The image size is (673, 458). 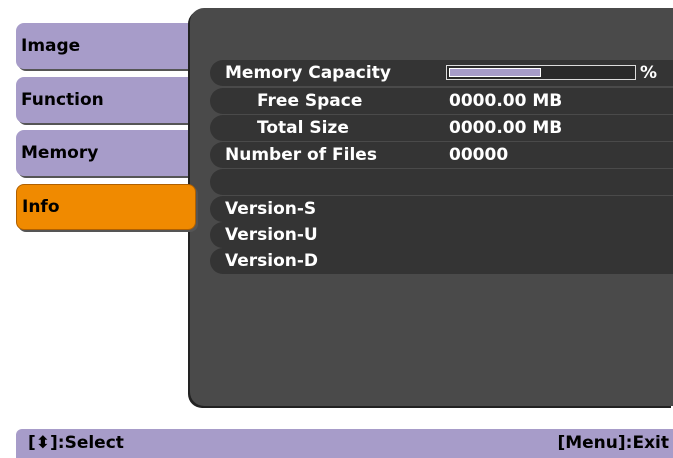 I want to click on memory-capacity-bar, so click(x=541, y=72).